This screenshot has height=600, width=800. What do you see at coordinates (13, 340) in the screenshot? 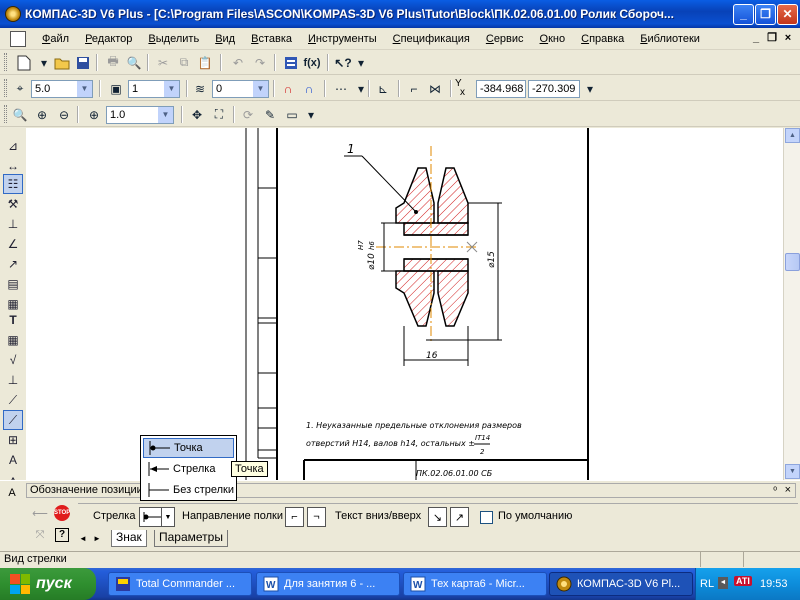
I see `table-icon: ▦` at bounding box center [13, 340].